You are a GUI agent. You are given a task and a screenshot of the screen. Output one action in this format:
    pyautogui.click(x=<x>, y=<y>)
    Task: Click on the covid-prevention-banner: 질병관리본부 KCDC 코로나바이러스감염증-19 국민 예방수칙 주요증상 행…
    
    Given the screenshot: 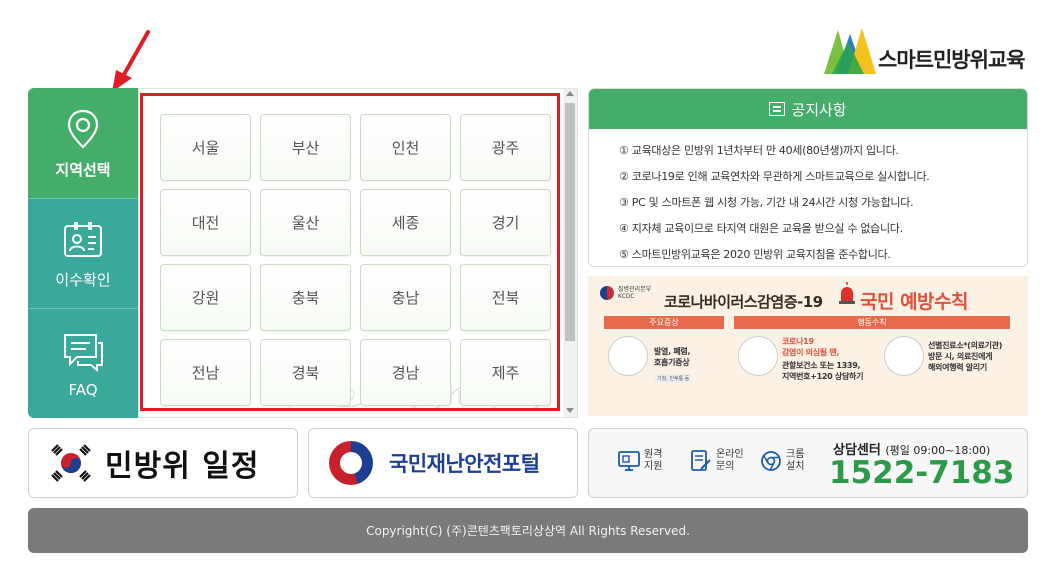 What is the action you would take?
    pyautogui.click(x=808, y=346)
    